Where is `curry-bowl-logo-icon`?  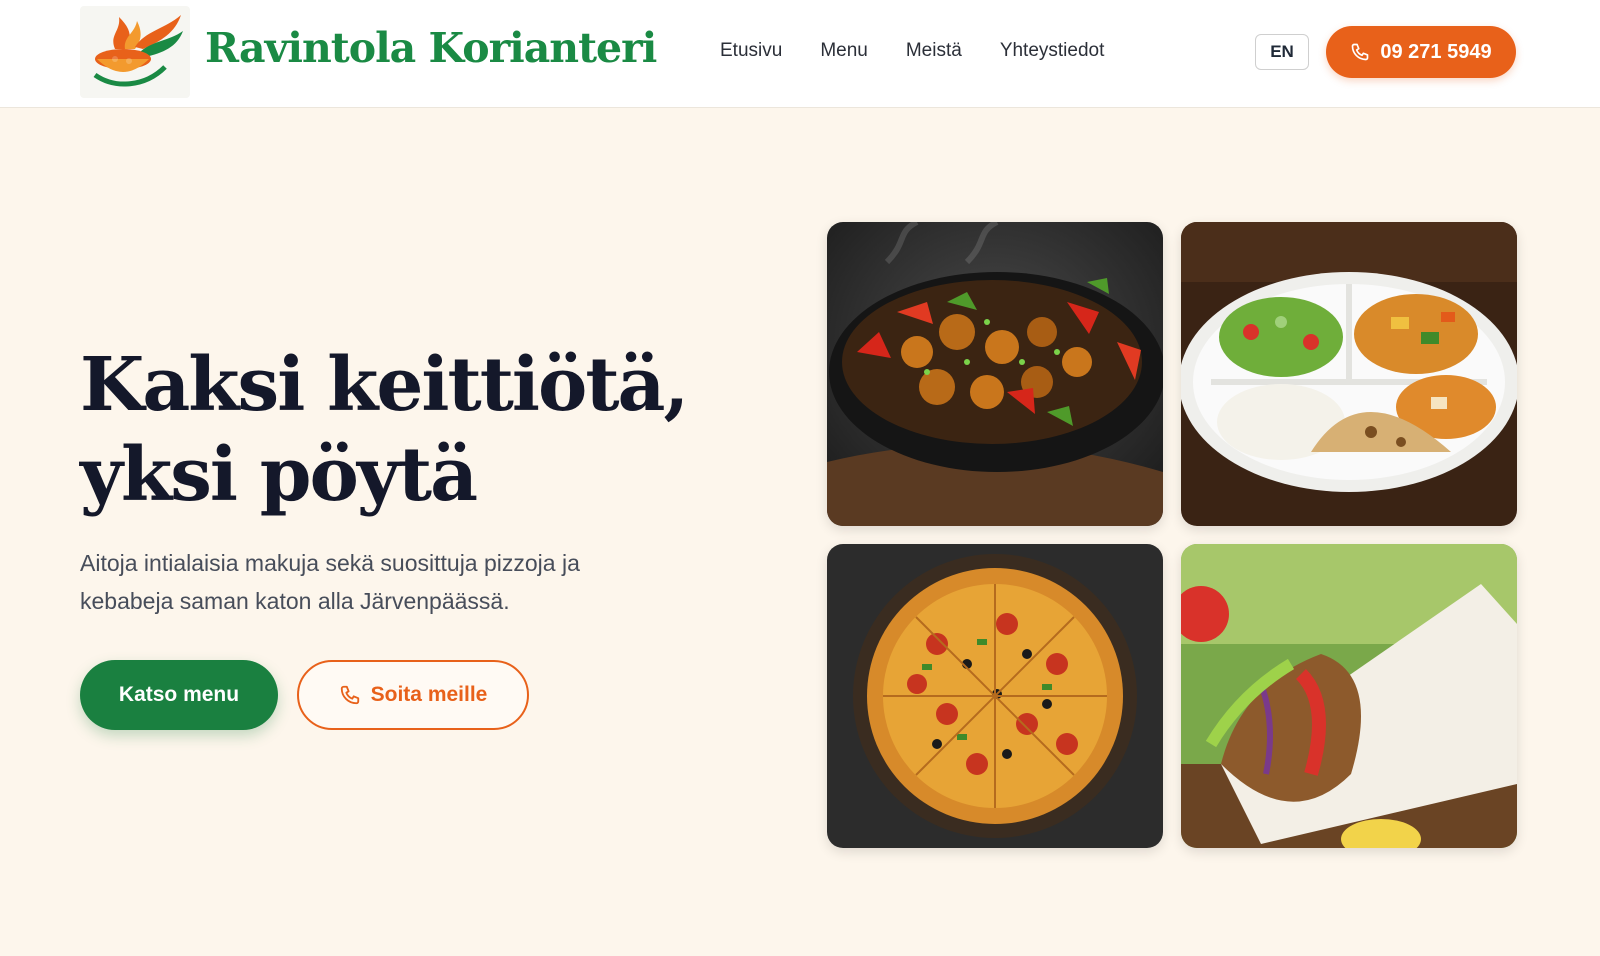
curry-bowl-logo-icon is located at coordinates (138, 51).